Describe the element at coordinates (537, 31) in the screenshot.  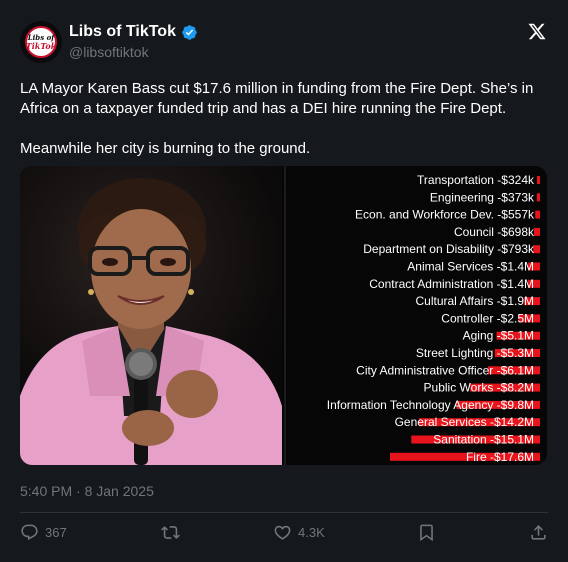
I see `x-logo-icon` at that location.